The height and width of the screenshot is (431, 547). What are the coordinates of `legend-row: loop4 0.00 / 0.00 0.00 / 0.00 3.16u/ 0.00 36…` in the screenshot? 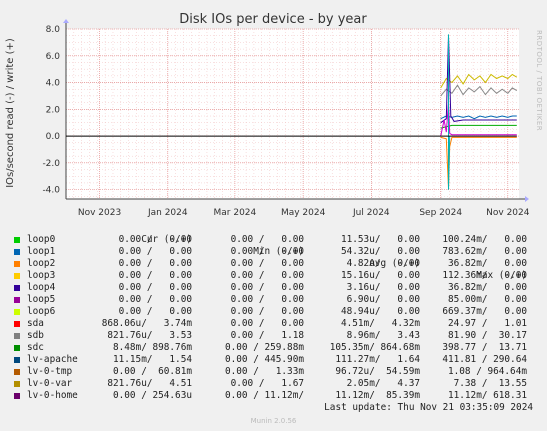 It's located at (273, 288).